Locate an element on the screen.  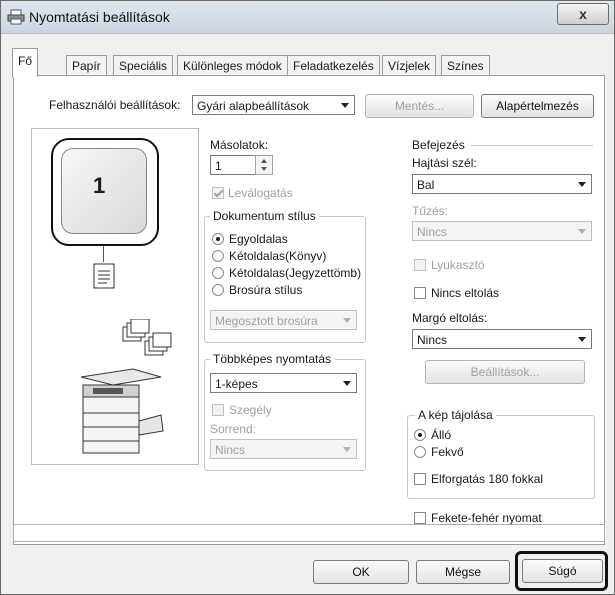
close-icon: x is located at coordinates (583, 14).